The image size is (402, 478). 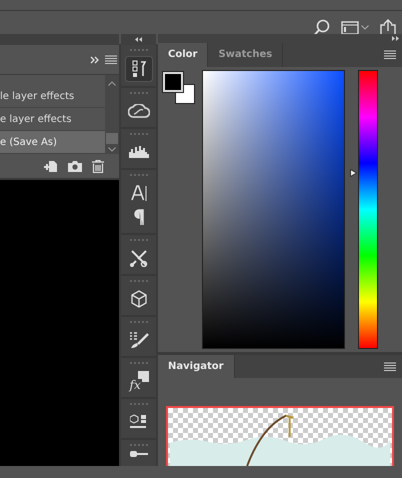 What do you see at coordinates (138, 152) in the screenshot?
I see `histogram-icon` at bounding box center [138, 152].